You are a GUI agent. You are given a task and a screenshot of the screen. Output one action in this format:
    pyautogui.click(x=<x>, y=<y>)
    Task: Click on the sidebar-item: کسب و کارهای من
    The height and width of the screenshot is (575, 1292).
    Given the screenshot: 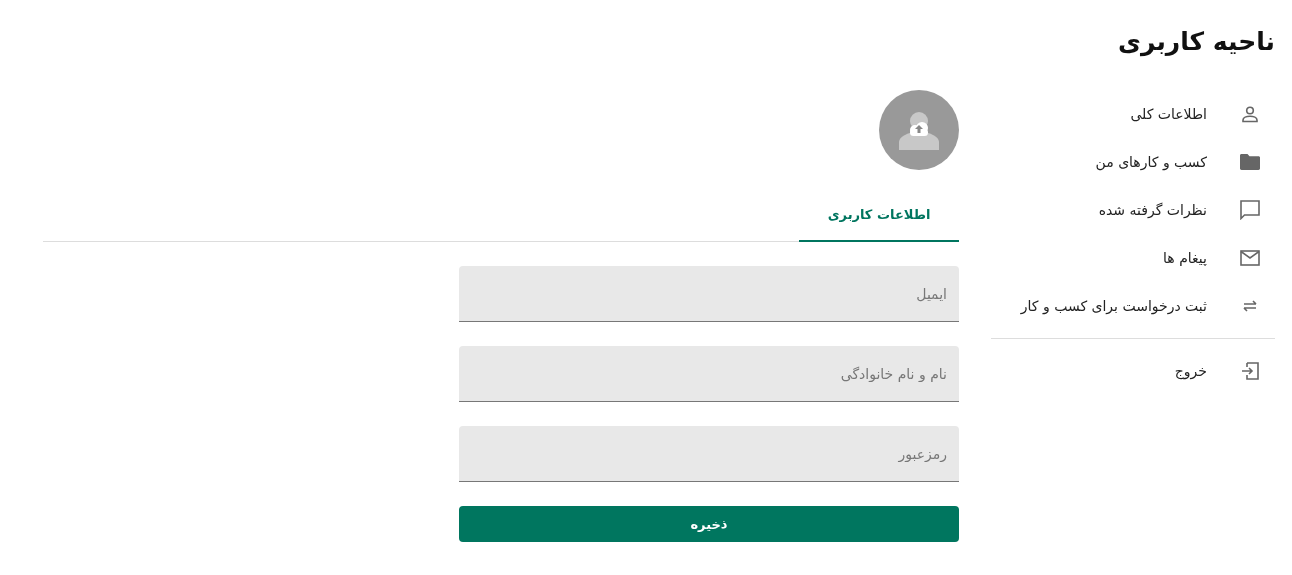 What is the action you would take?
    pyautogui.click(x=1133, y=162)
    